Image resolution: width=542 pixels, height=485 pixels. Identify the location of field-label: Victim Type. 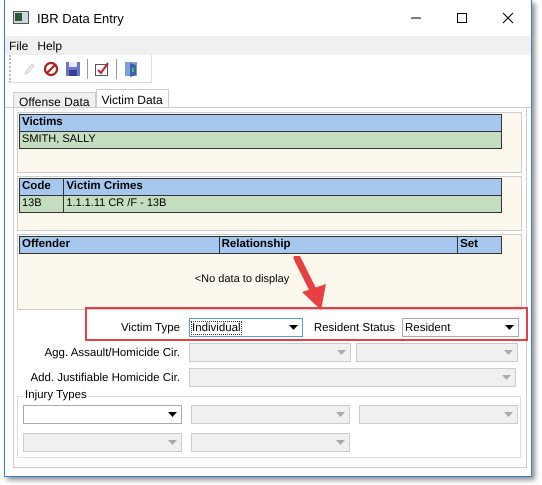
(150, 328).